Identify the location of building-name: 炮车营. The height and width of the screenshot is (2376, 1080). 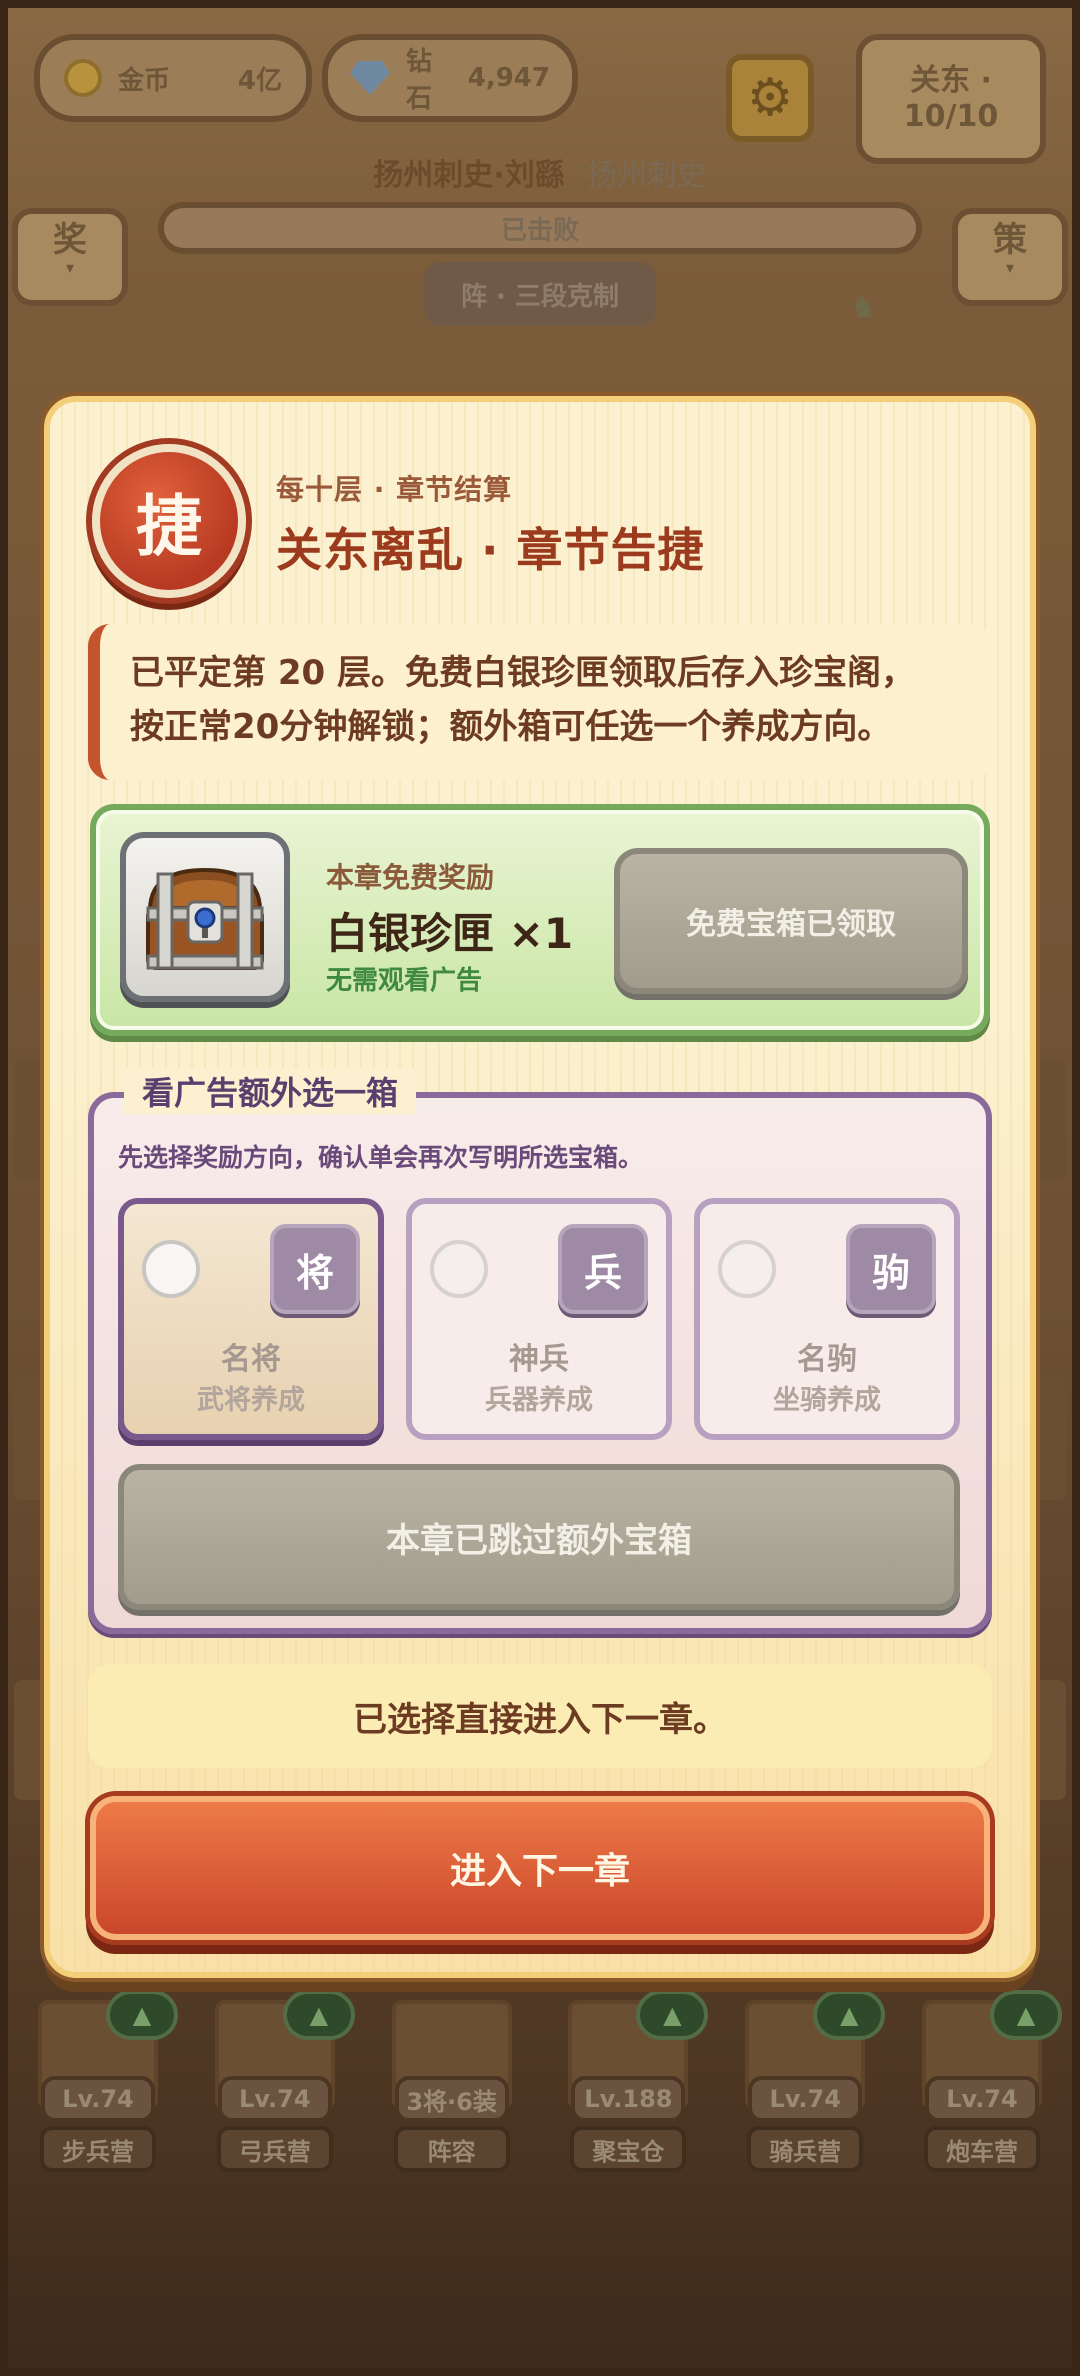
(981, 2149).